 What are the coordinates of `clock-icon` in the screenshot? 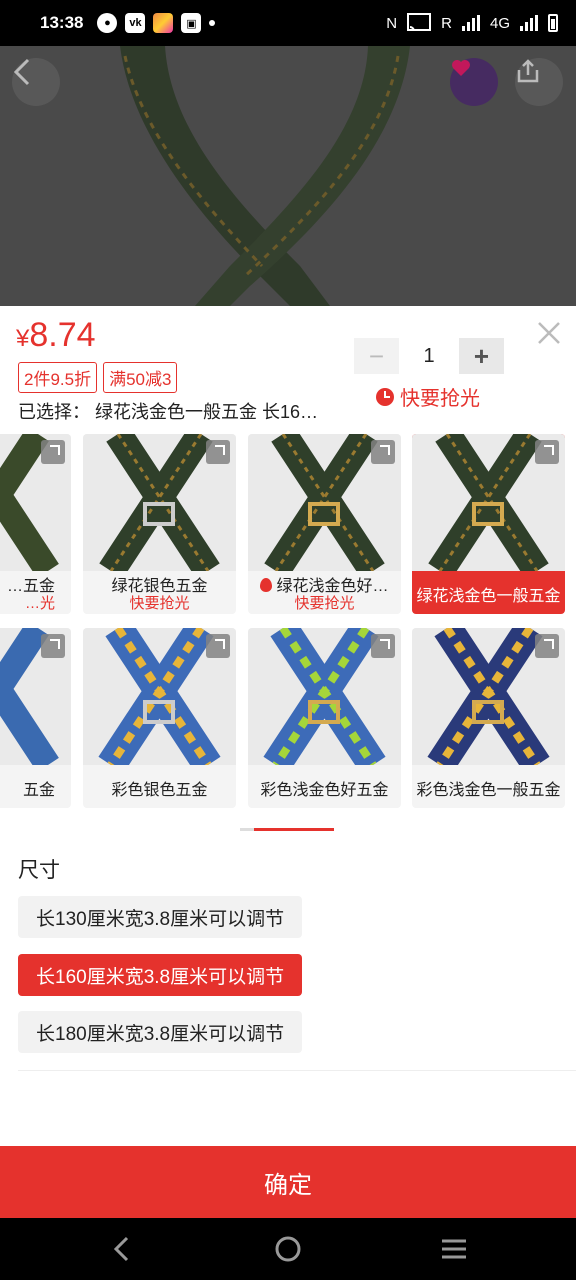 It's located at (385, 396).